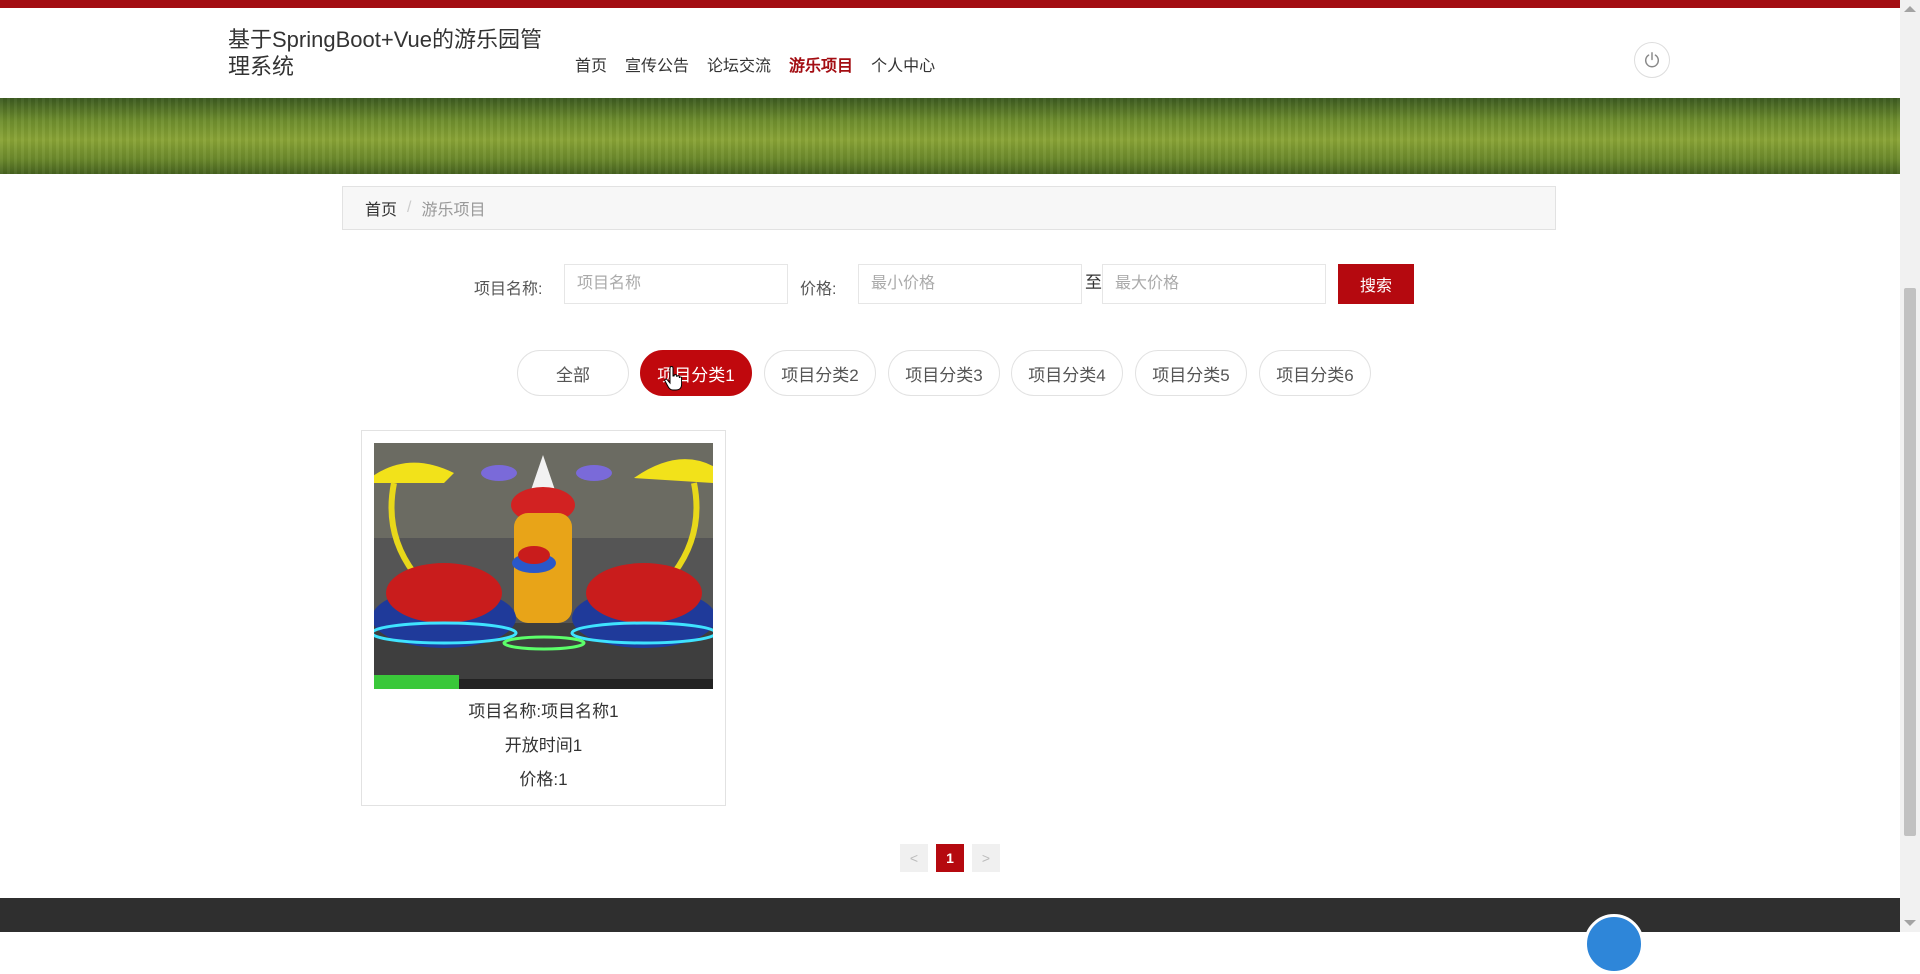 This screenshot has width=1920, height=974. Describe the element at coordinates (453, 210) in the screenshot. I see `breadcrumb-current: 游乐项目` at that location.